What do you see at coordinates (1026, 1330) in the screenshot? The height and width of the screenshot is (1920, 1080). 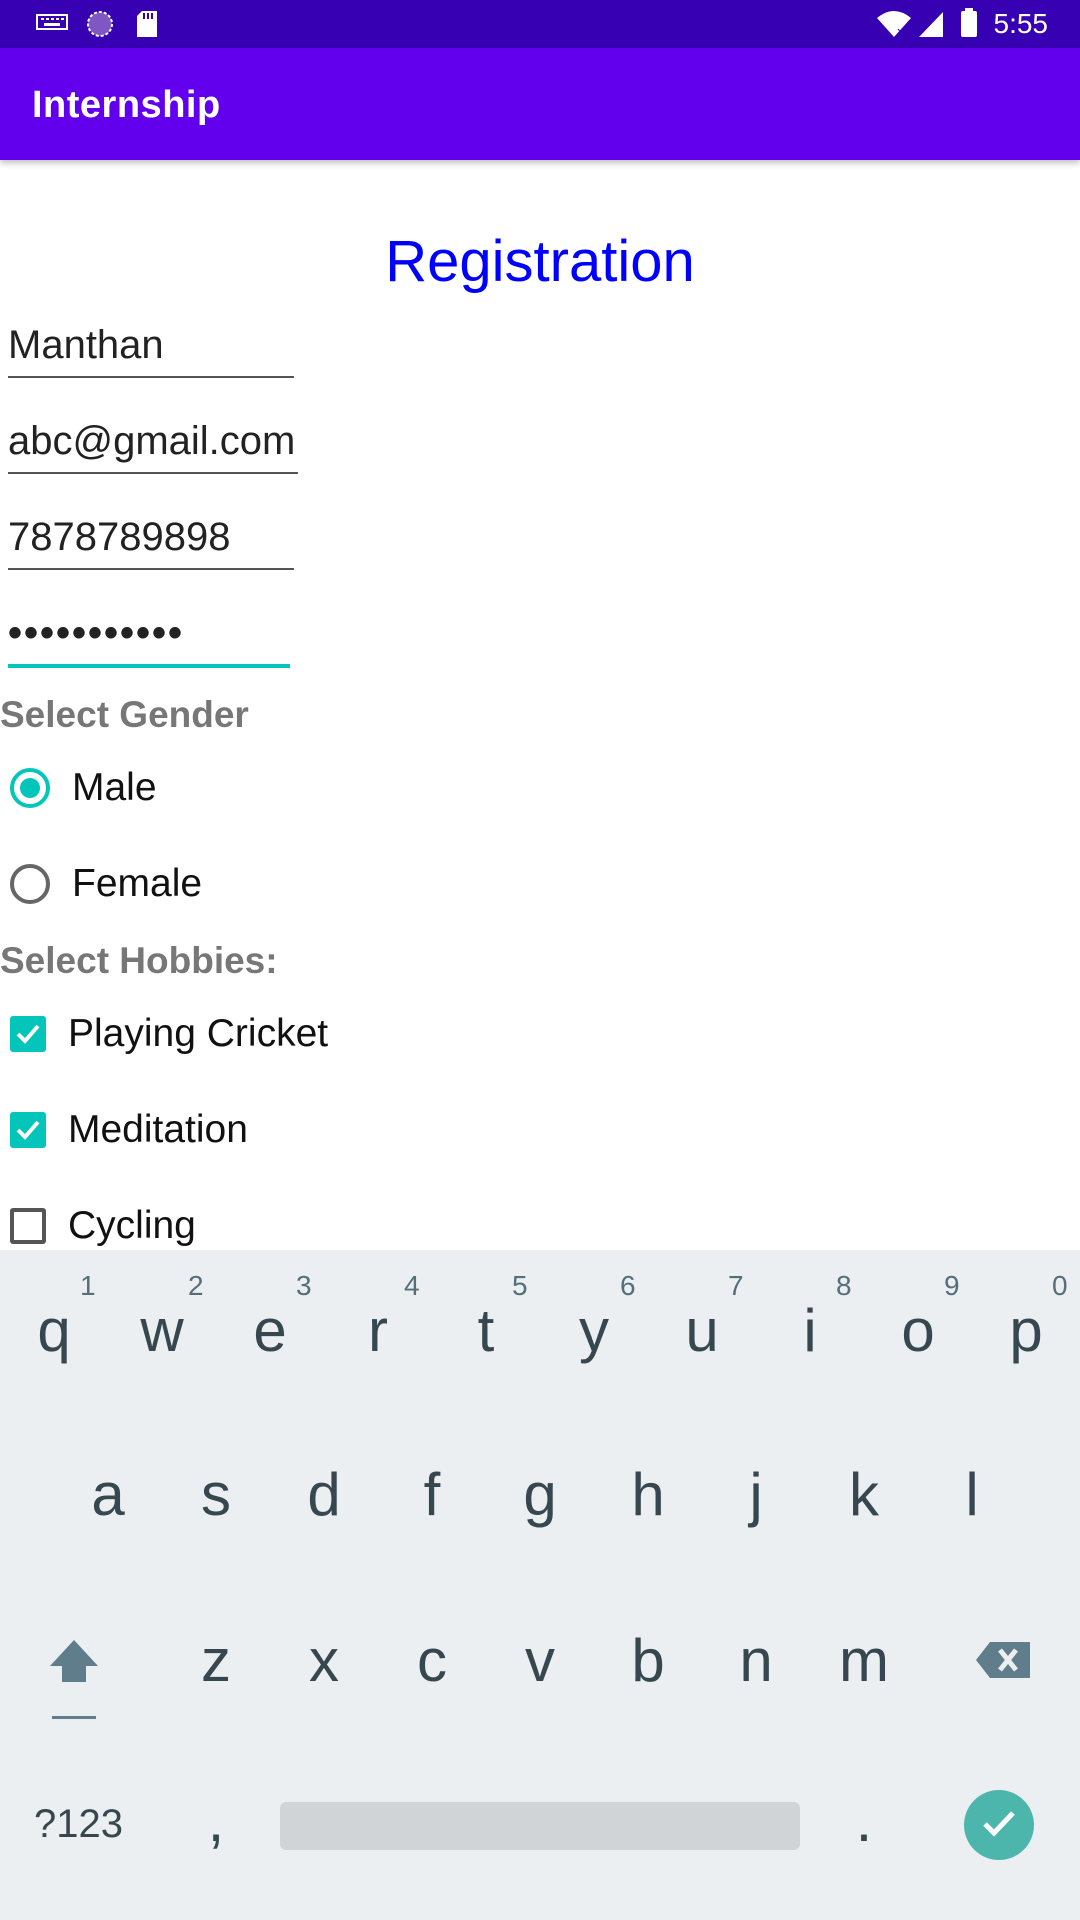 I see `key-p: p` at bounding box center [1026, 1330].